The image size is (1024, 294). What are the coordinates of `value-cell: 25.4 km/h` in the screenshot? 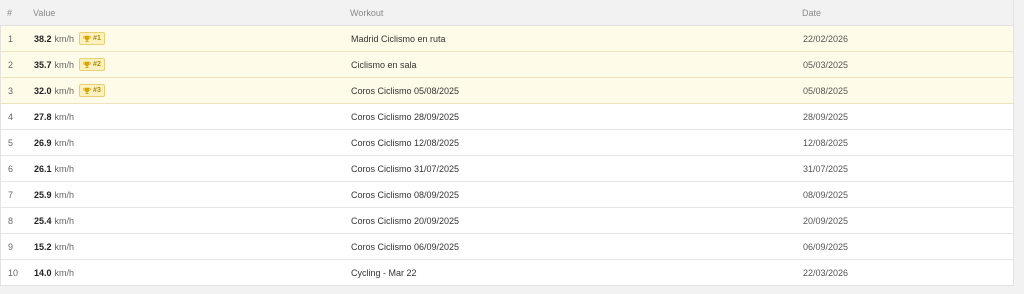 It's located at (192, 221).